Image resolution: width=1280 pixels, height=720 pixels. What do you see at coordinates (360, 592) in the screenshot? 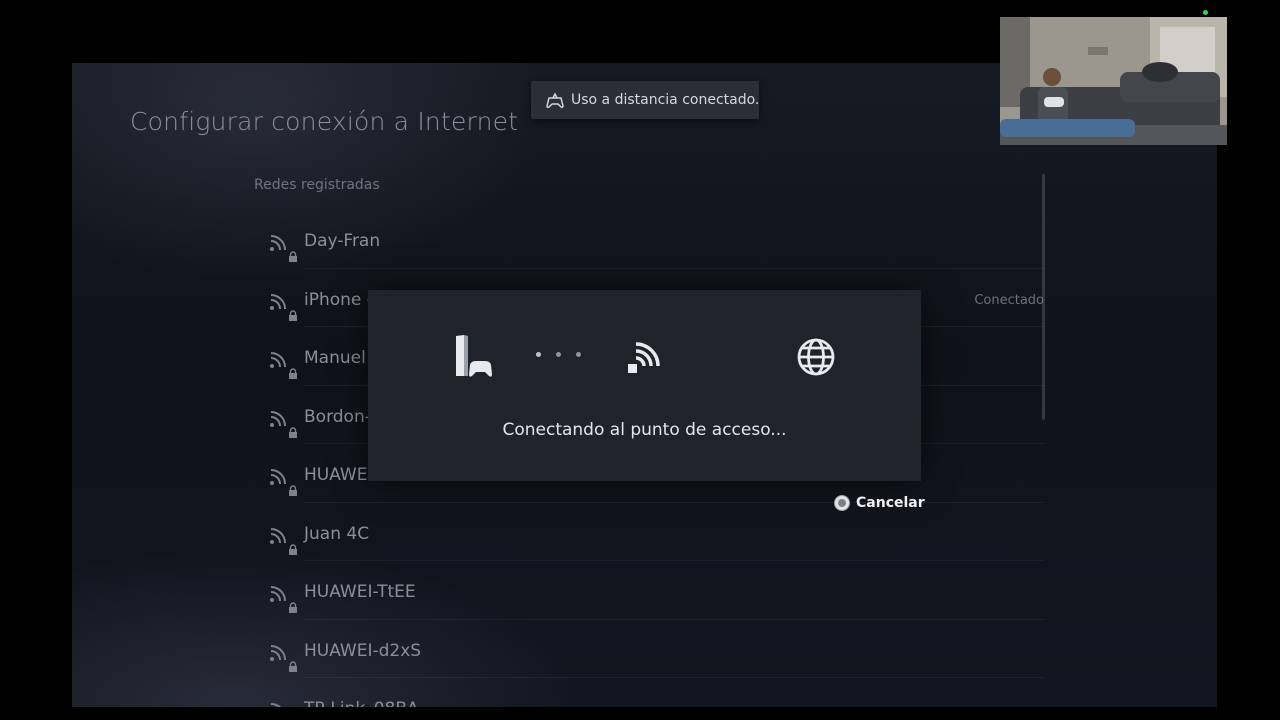
I see `network-name: HUAWEI-TtEE` at bounding box center [360, 592].